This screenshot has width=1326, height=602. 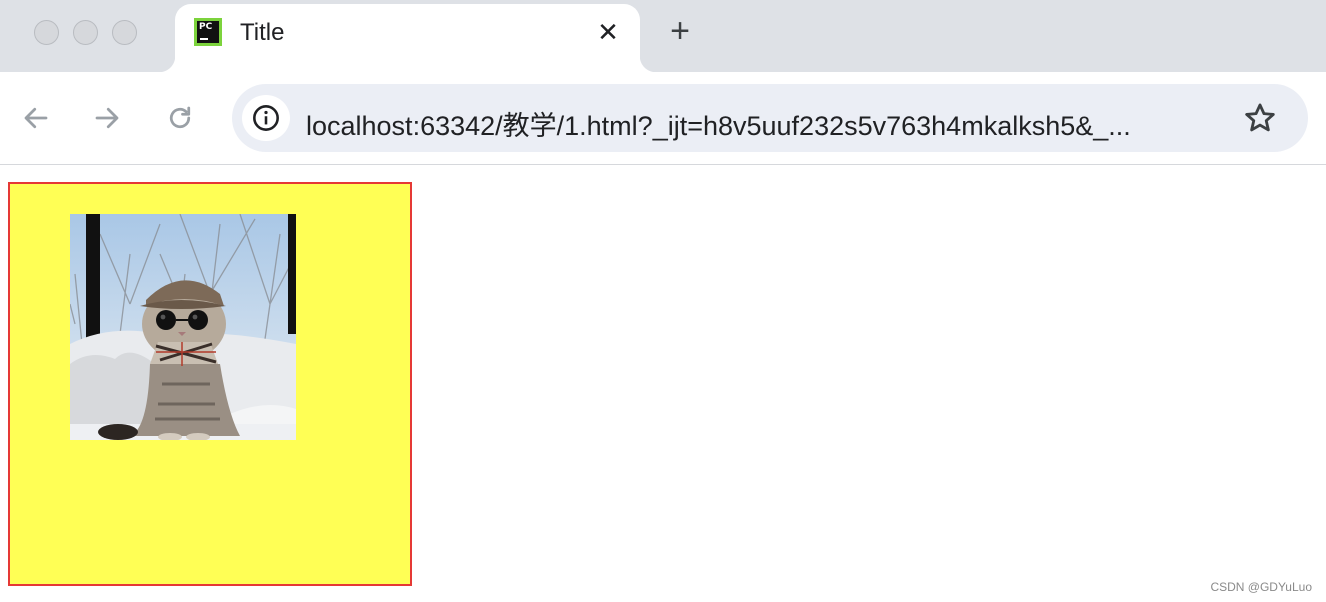 What do you see at coordinates (1261, 587) in the screenshot?
I see `csdn-watermark: CSDN @GDYuLuo` at bounding box center [1261, 587].